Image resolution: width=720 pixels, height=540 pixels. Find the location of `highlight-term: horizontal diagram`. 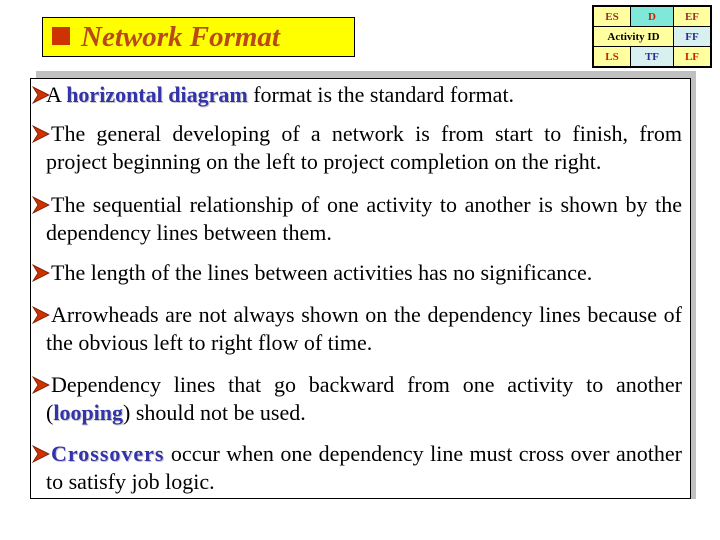

highlight-term: horizontal diagram is located at coordinates (157, 94).